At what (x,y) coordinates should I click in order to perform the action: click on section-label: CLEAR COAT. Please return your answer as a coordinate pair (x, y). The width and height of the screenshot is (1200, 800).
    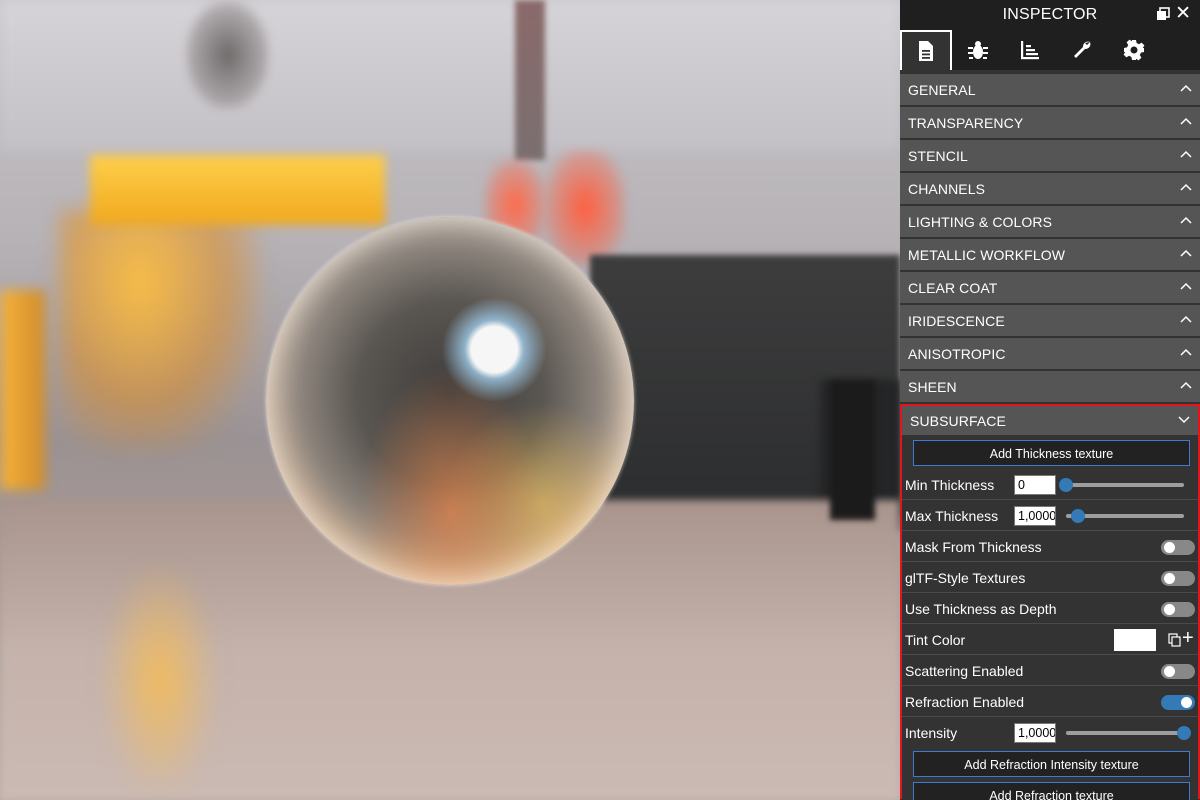
    Looking at the image, I should click on (953, 288).